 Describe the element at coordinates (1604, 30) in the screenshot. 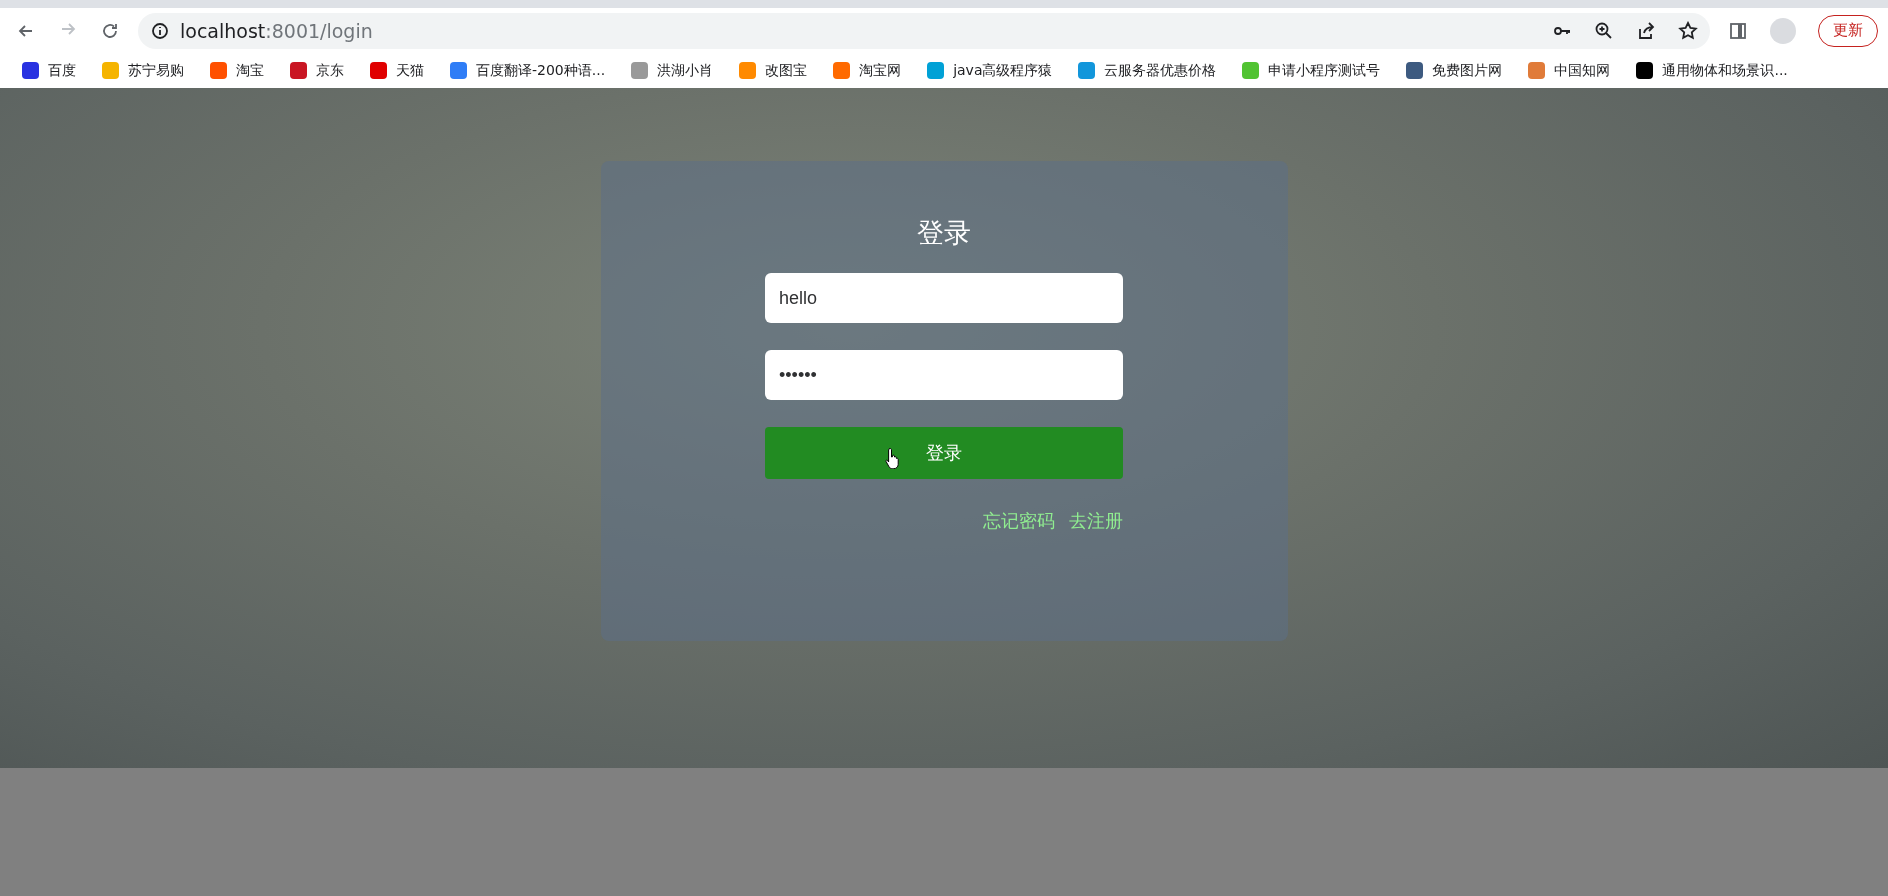

I see `zoom-icon` at that location.